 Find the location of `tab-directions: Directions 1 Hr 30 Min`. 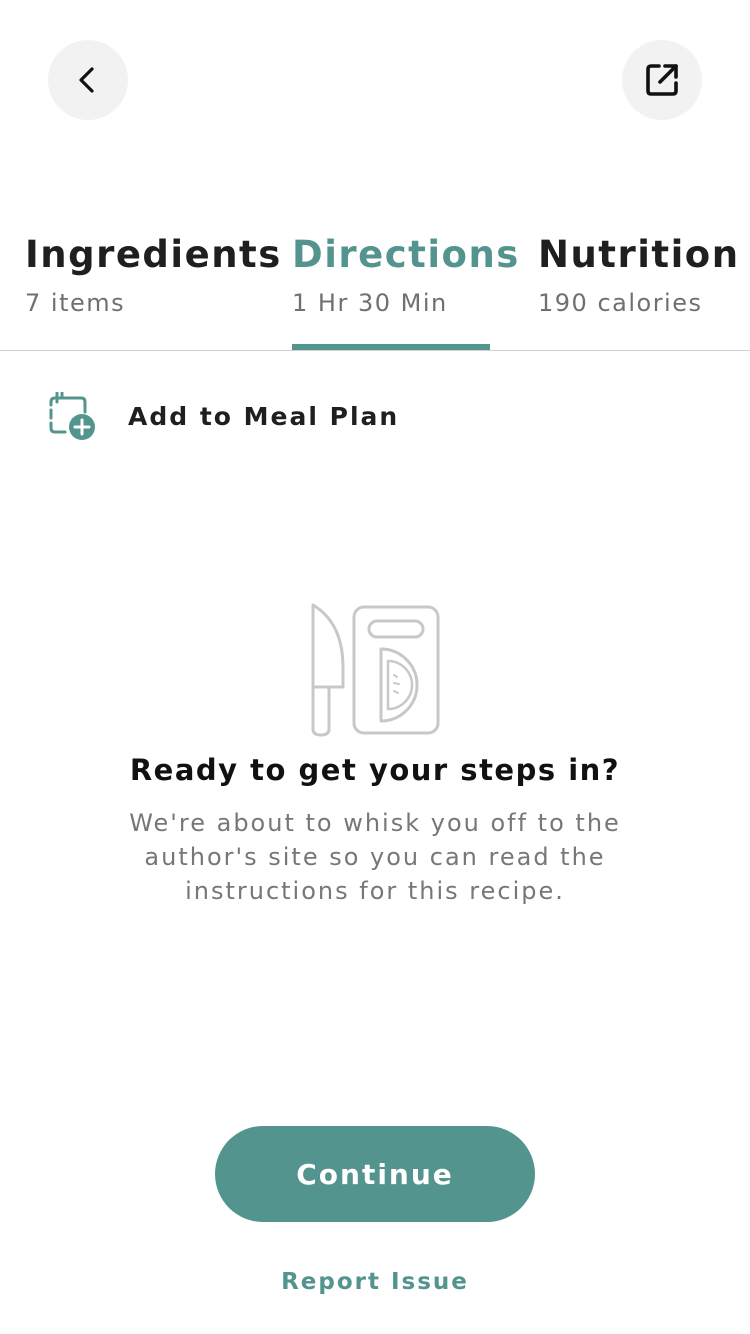

tab-directions: Directions 1 Hr 30 Min is located at coordinates (406, 289).